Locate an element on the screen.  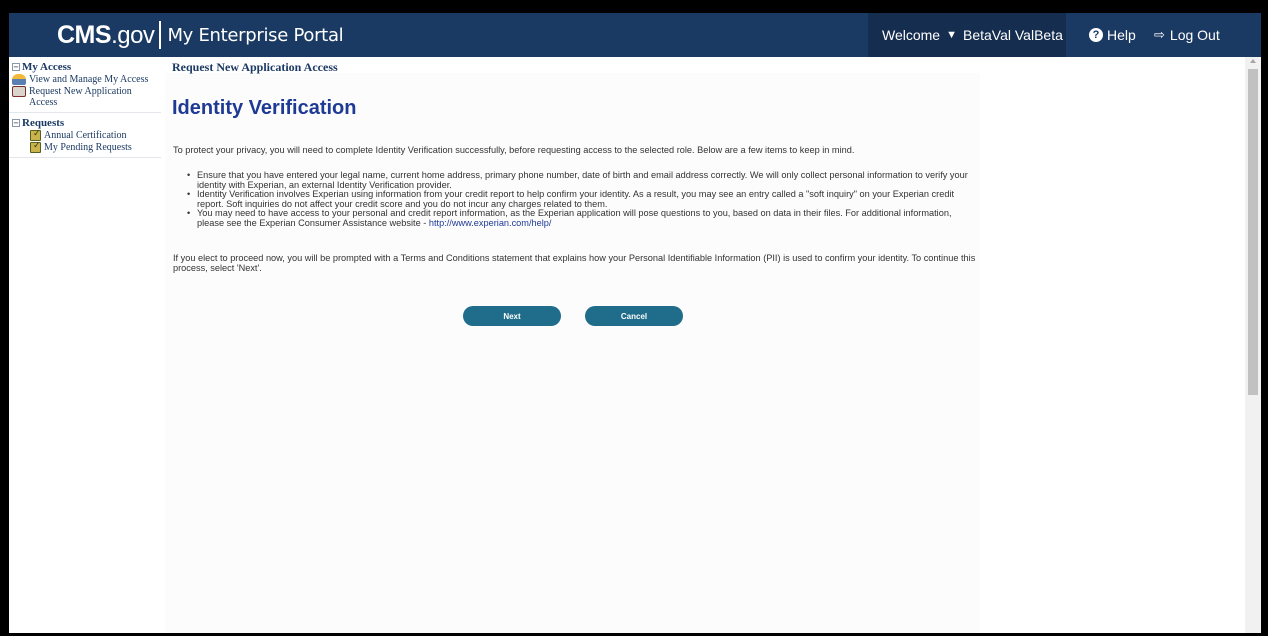
welcome-user-menu: Welcome ▼ BetaVal ValBeta is located at coordinates (967, 35).